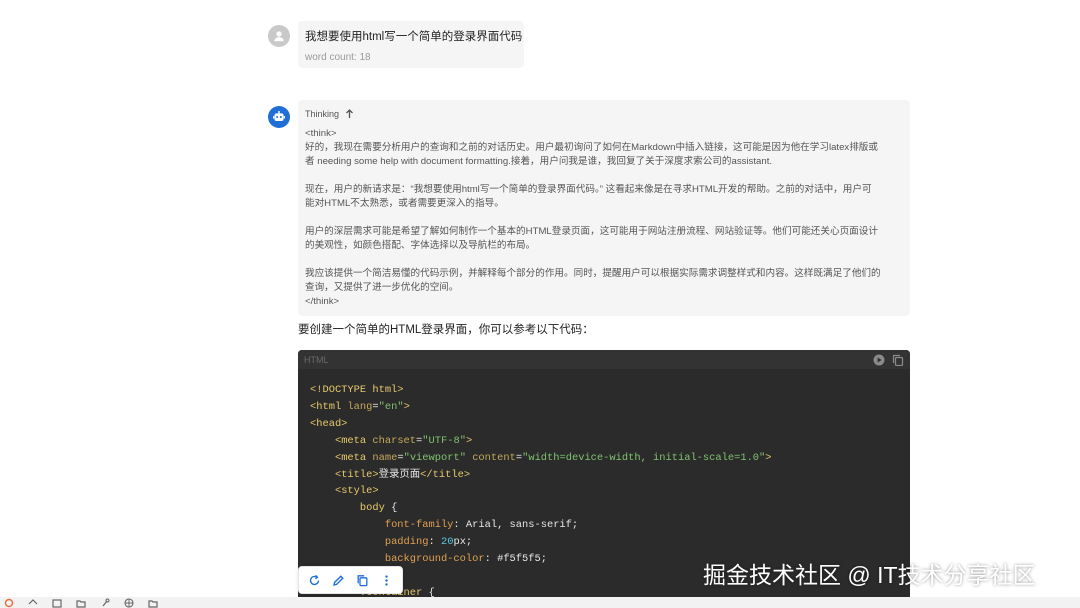 This screenshot has height=608, width=1080. I want to click on code-token: <title>, so click(356, 474).